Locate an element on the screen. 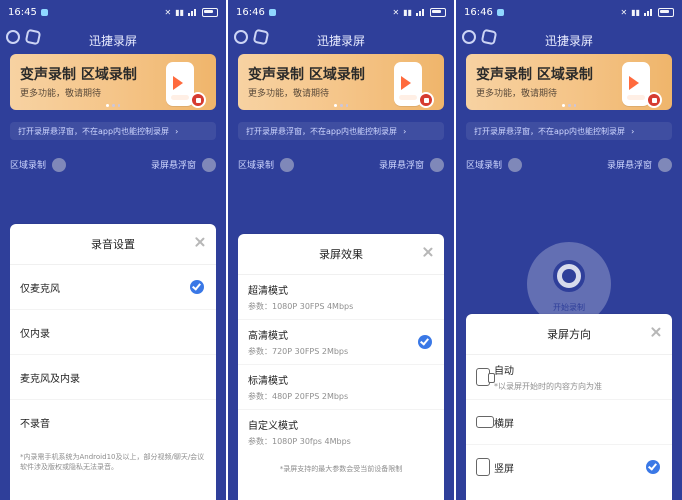 Image resolution: width=682 pixels, height=500 pixels. option-label: 高清模式 is located at coordinates (268, 336).